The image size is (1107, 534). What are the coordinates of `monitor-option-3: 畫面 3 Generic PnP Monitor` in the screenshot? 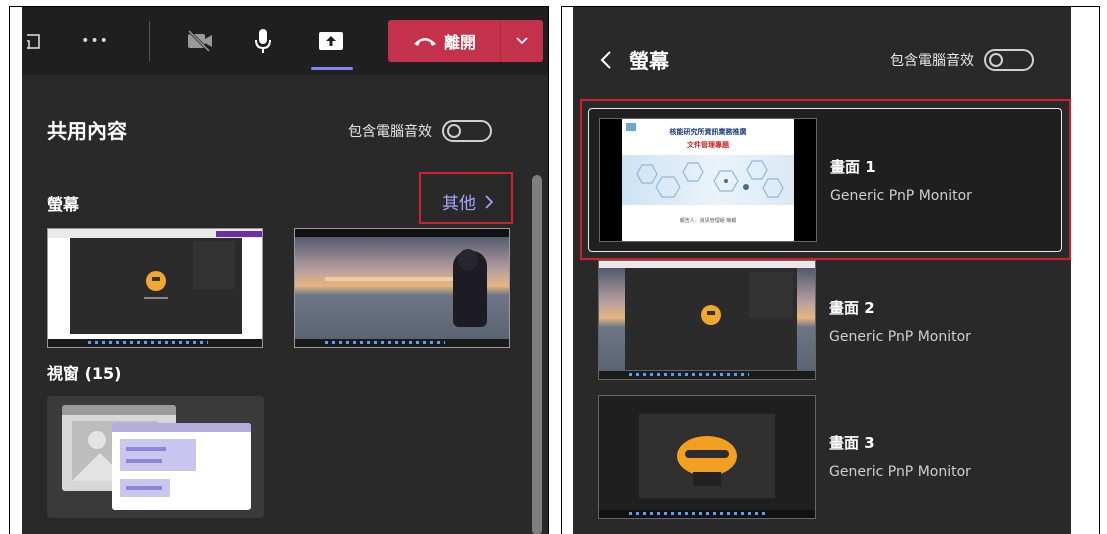 It's located at (825, 458).